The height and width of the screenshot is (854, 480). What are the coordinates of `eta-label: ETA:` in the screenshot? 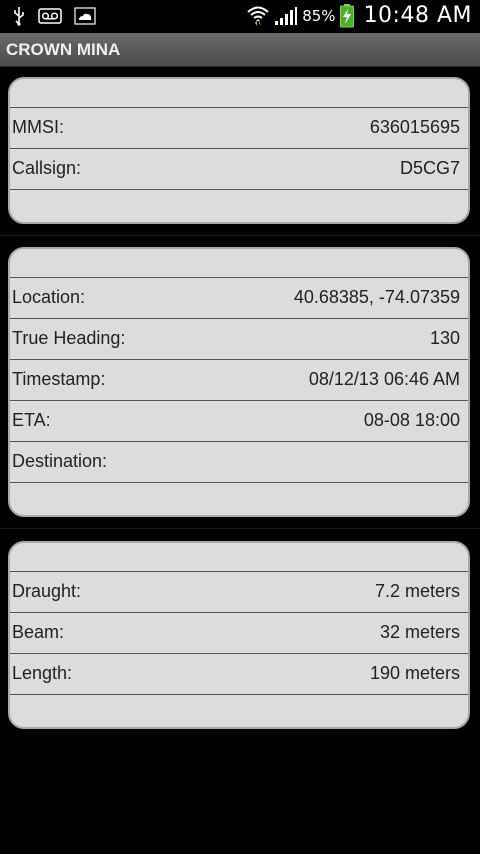 It's located at (31, 420).